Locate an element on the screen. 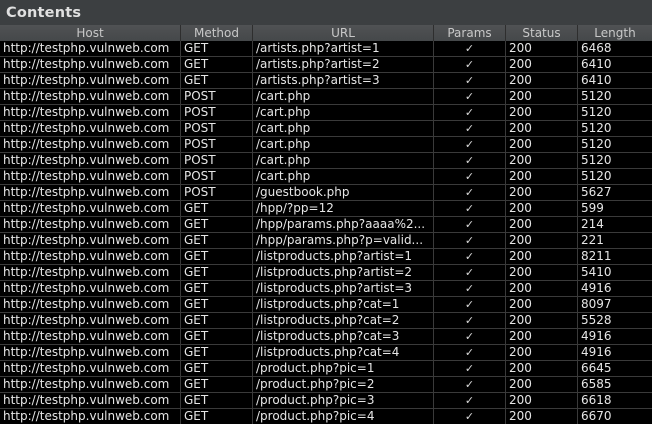 The height and width of the screenshot is (424, 652). table-header: Host Method URL Params Status Length is located at coordinates (326, 33).